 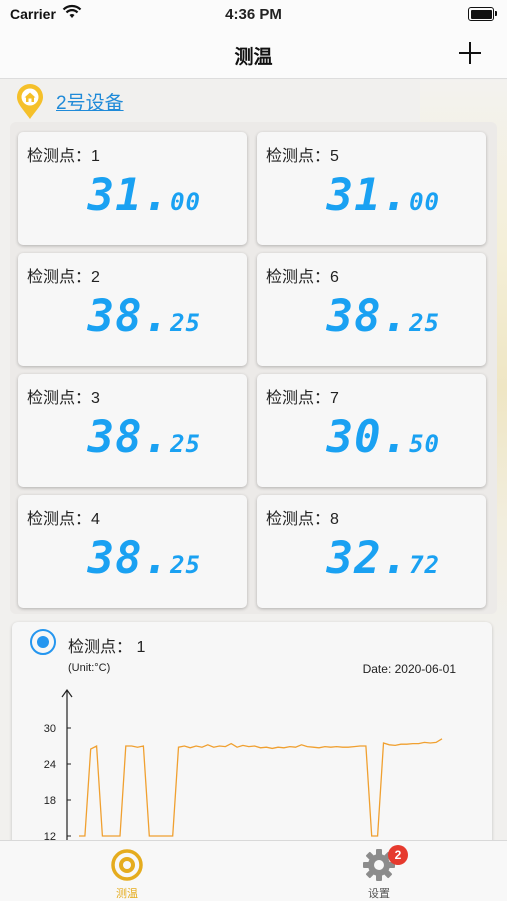 I want to click on data-line, so click(x=261, y=787).